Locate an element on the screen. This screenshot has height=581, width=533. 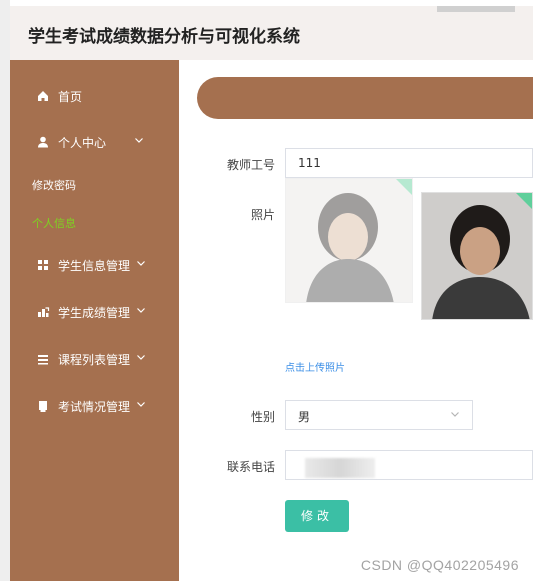
phone-label: 联系电话 is located at coordinates (250, 467).